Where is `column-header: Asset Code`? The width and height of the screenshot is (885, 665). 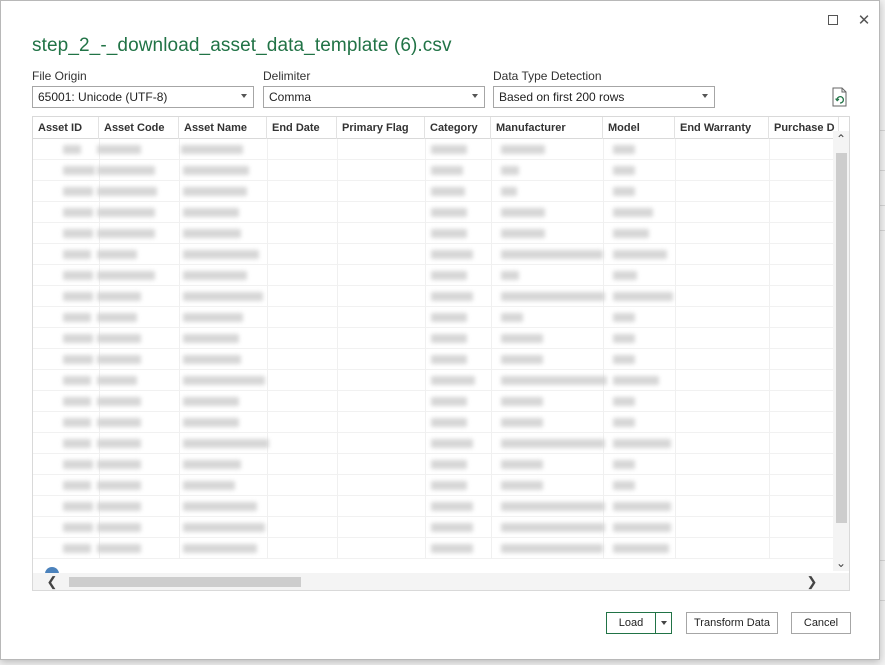 column-header: Asset Code is located at coordinates (139, 128).